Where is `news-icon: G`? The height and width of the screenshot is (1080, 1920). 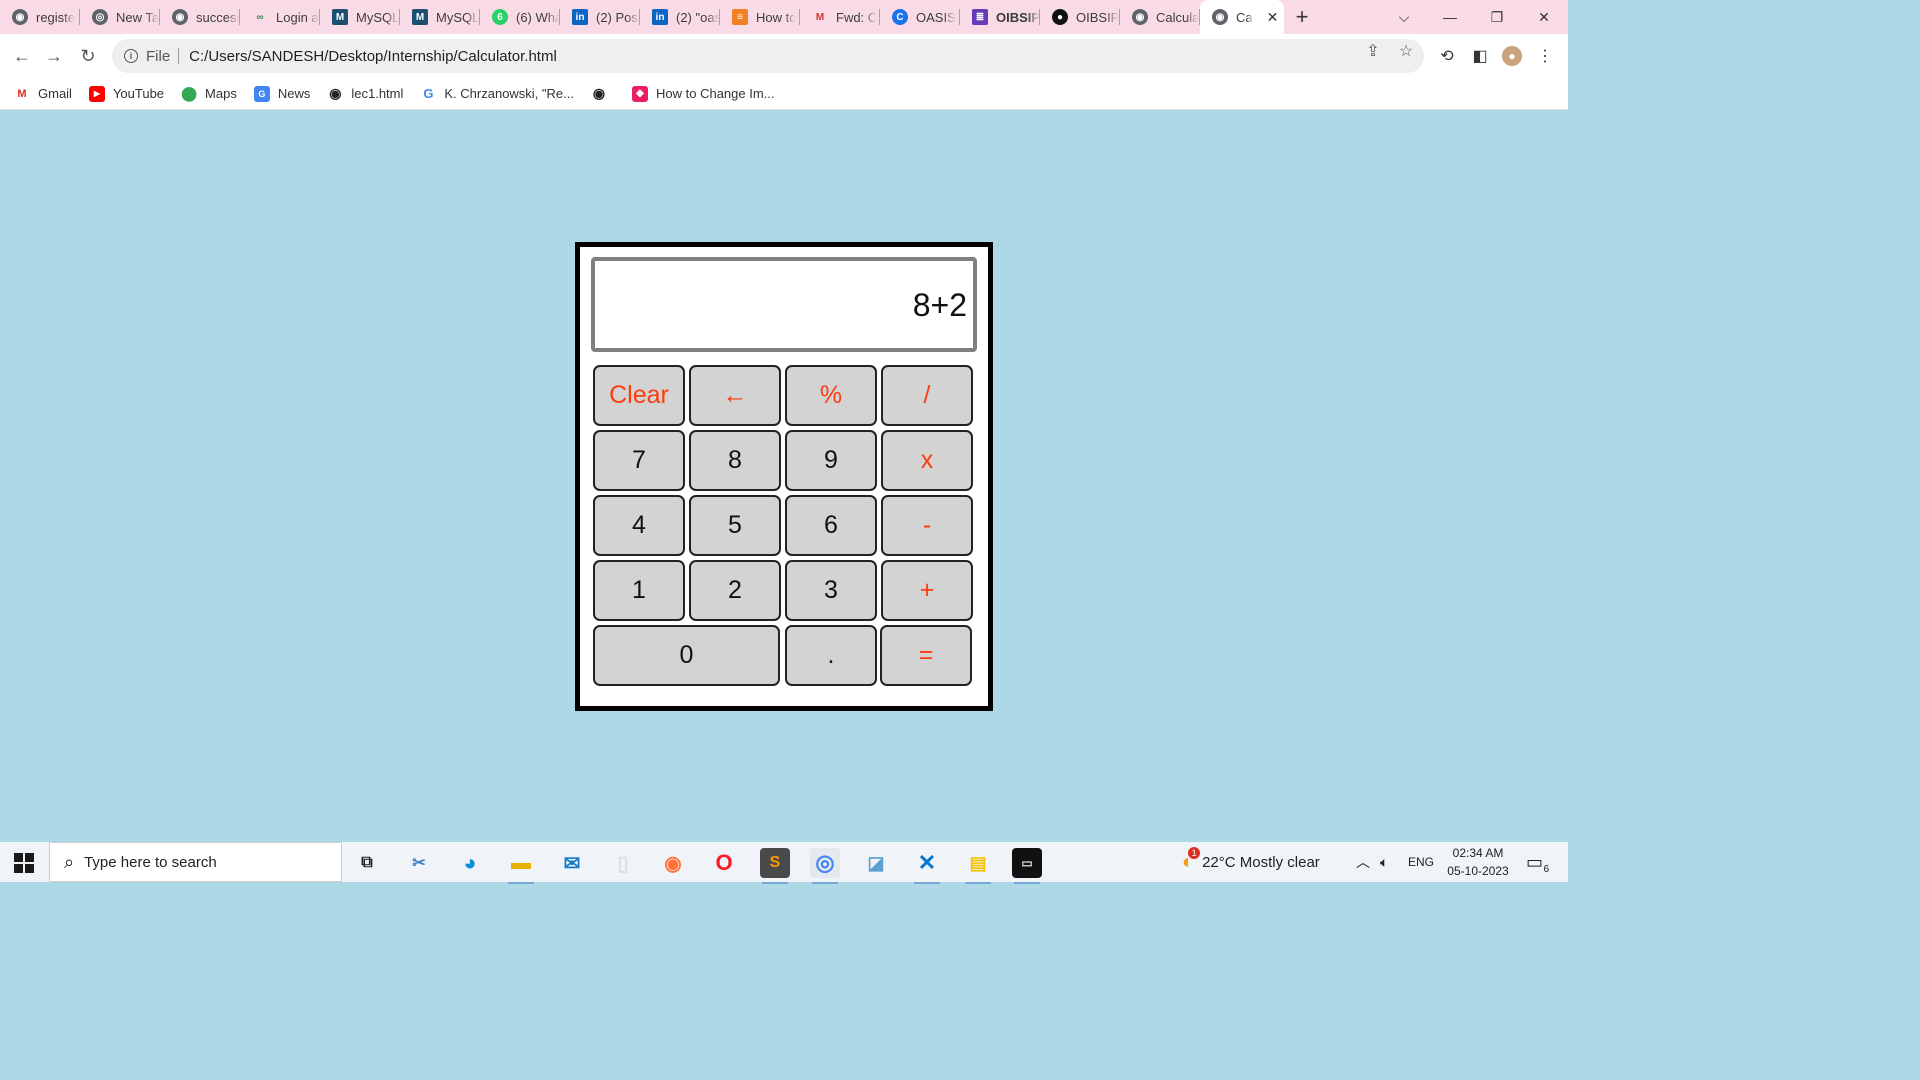
news-icon: G is located at coordinates (261, 93).